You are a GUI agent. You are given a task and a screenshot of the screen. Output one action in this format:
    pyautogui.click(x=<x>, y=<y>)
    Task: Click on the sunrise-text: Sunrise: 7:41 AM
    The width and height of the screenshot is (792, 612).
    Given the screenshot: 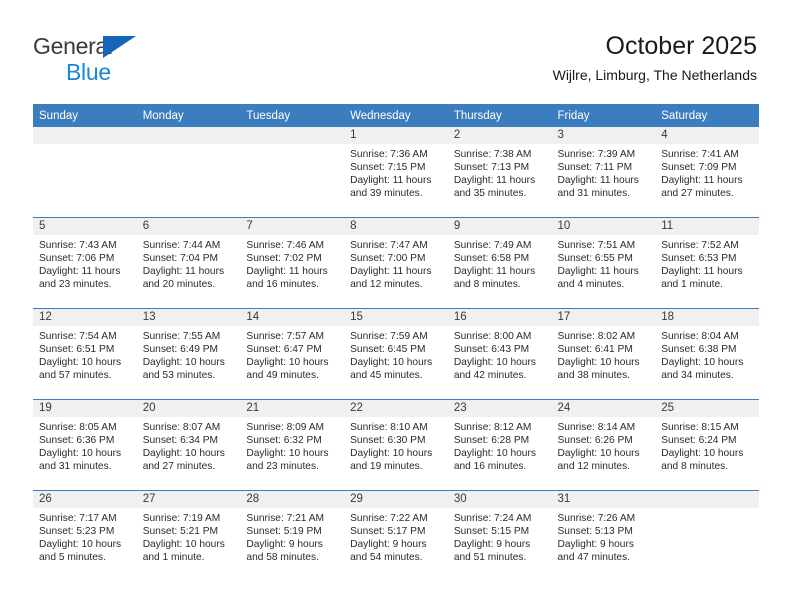 What is the action you would take?
    pyautogui.click(x=700, y=154)
    